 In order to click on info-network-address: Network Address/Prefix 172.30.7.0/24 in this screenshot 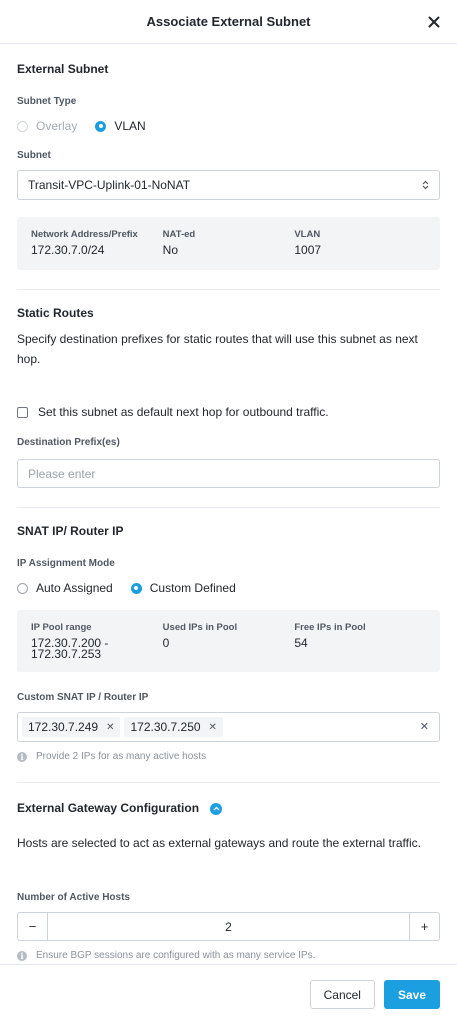, I will do `click(97, 243)`.